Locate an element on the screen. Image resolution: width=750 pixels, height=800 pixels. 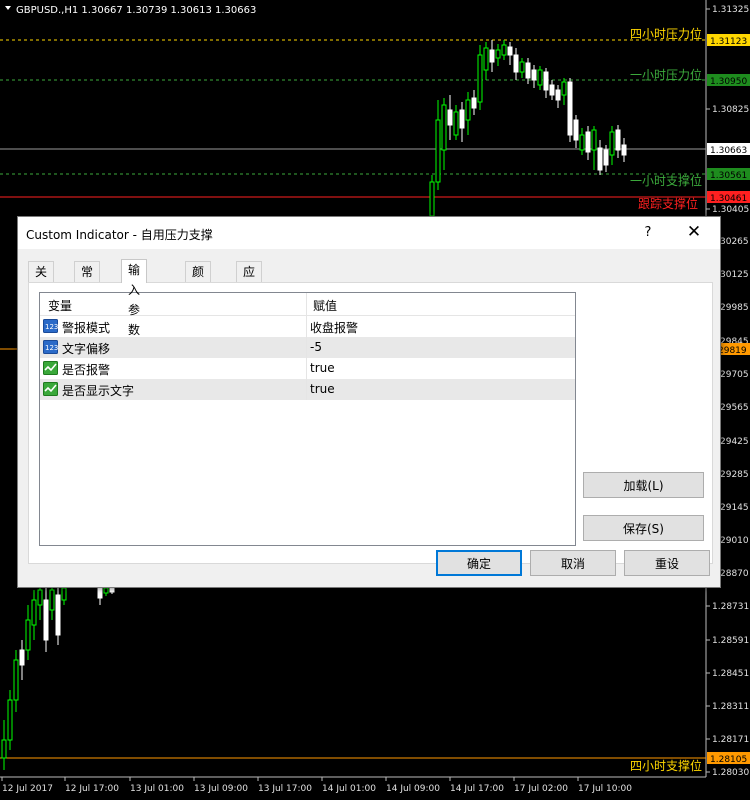
close-icon: ✕ is located at coordinates (694, 232).